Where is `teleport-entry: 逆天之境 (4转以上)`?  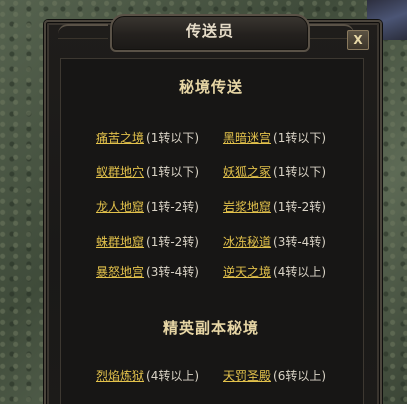 teleport-entry: 逆天之境 (4转以上) is located at coordinates (274, 272).